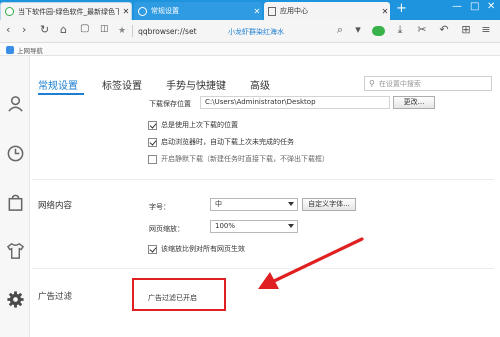 The image size is (500, 337). I want to click on tab-strip: 当下软件园-绿色软件_最新绿色下 ✕ 常规设置 ✕ 应用中心 ✕ + — □ ✕, so click(250, 10).